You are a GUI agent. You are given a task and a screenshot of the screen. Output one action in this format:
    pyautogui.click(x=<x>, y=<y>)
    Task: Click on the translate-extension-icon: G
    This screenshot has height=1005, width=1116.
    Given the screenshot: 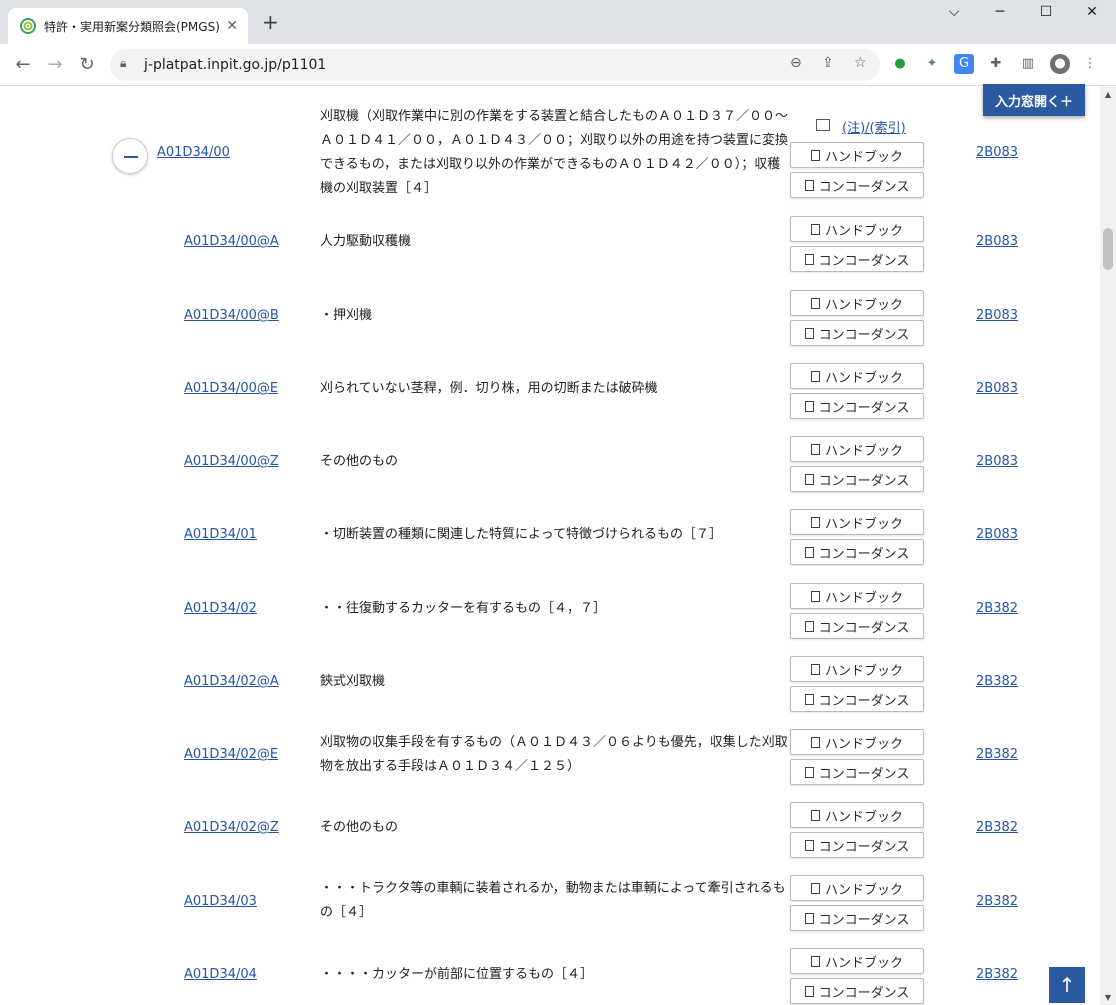 What is the action you would take?
    pyautogui.click(x=964, y=64)
    